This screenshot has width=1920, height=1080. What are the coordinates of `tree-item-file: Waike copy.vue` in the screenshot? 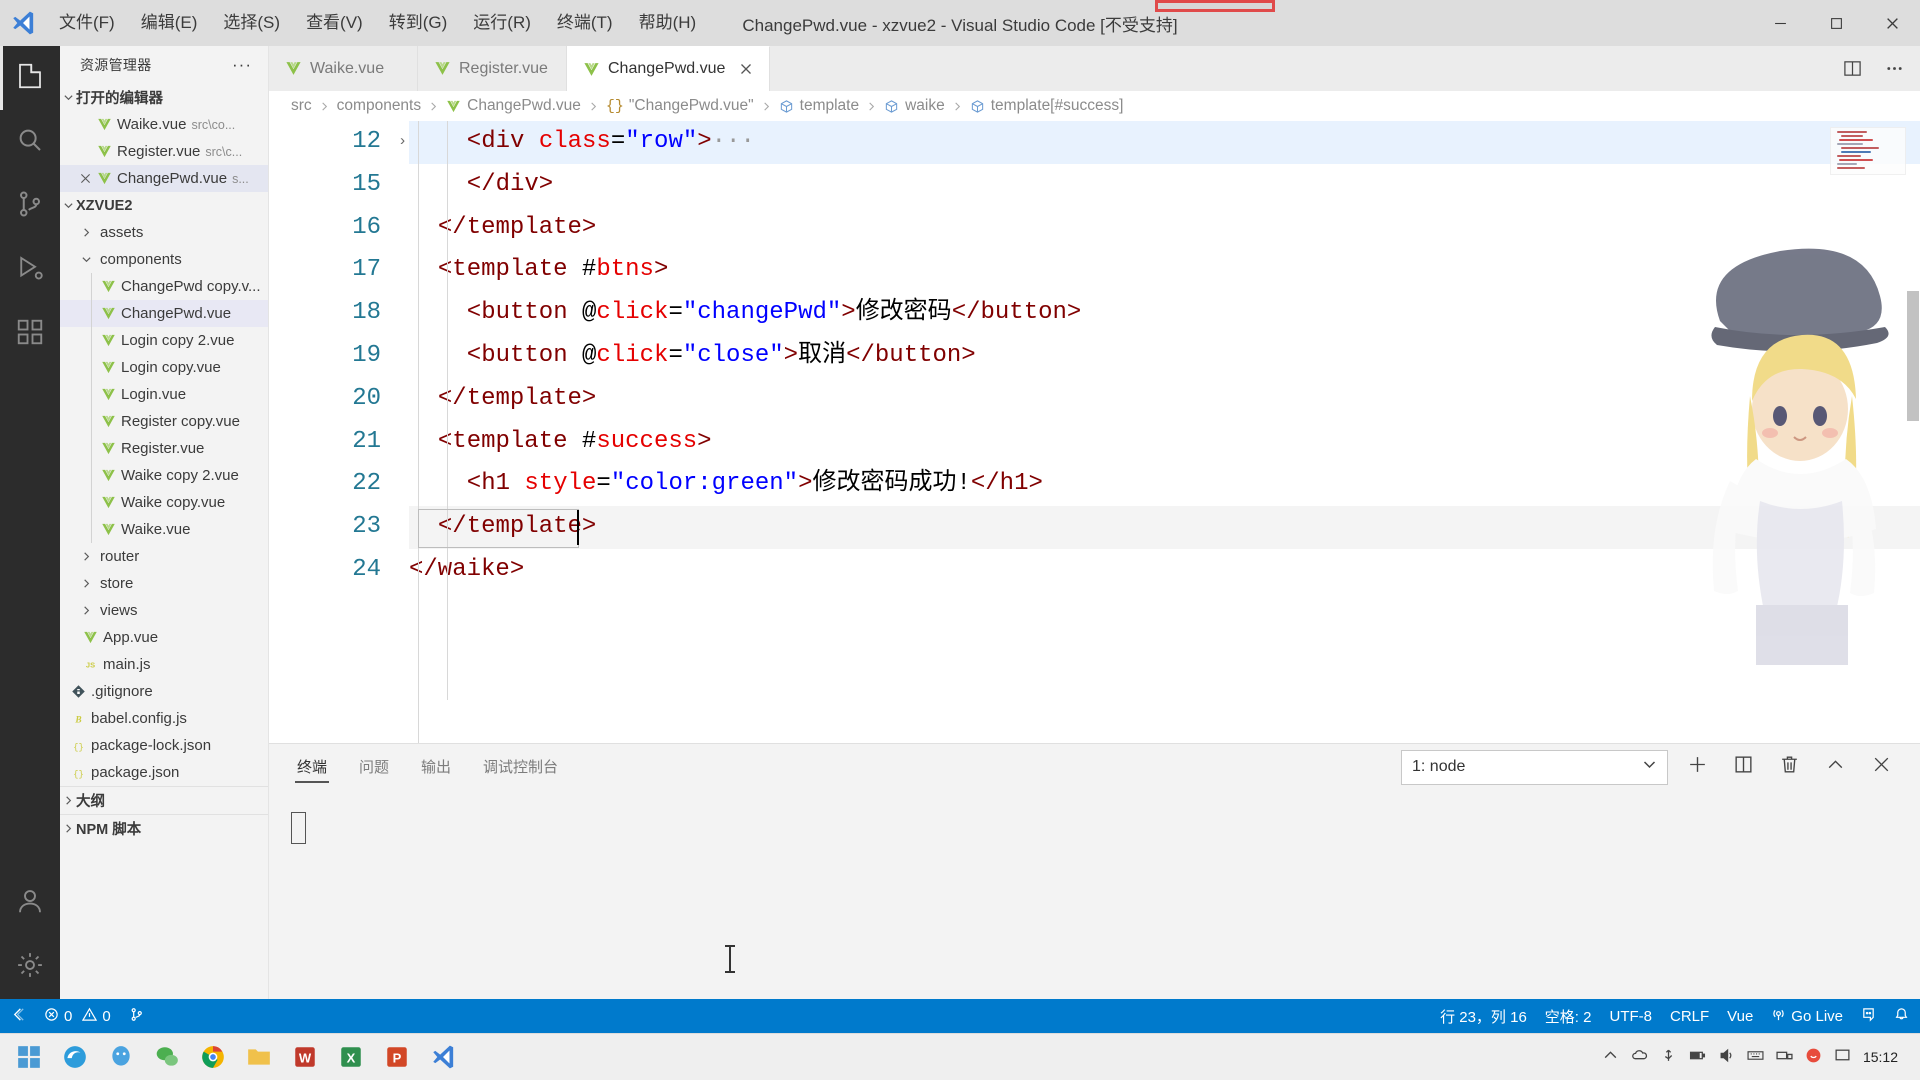 It's located at (164, 502).